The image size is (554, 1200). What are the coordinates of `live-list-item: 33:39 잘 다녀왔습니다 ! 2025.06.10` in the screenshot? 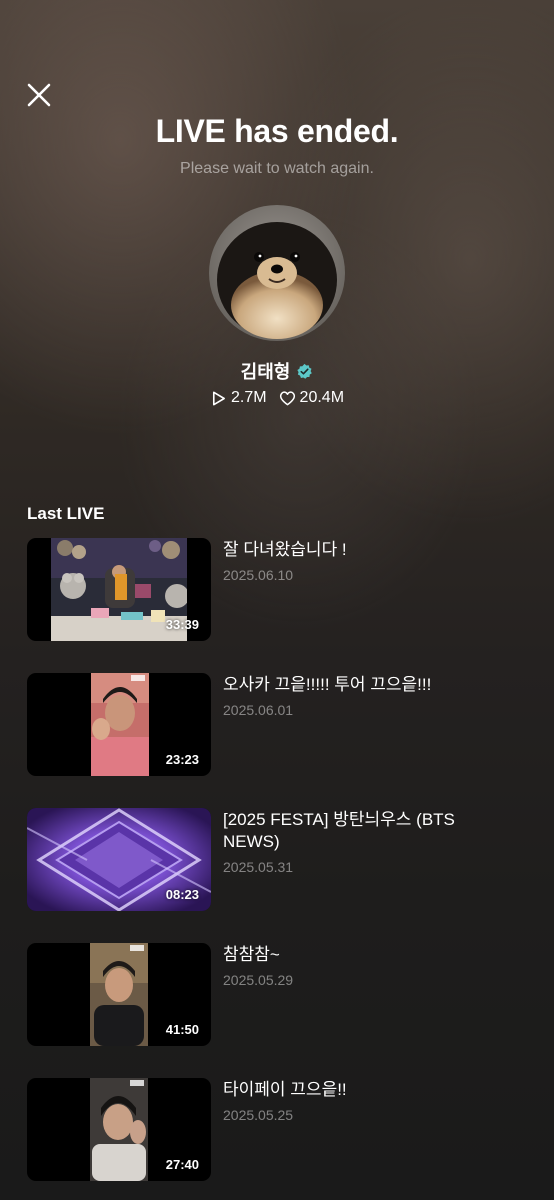 It's located at (282, 589).